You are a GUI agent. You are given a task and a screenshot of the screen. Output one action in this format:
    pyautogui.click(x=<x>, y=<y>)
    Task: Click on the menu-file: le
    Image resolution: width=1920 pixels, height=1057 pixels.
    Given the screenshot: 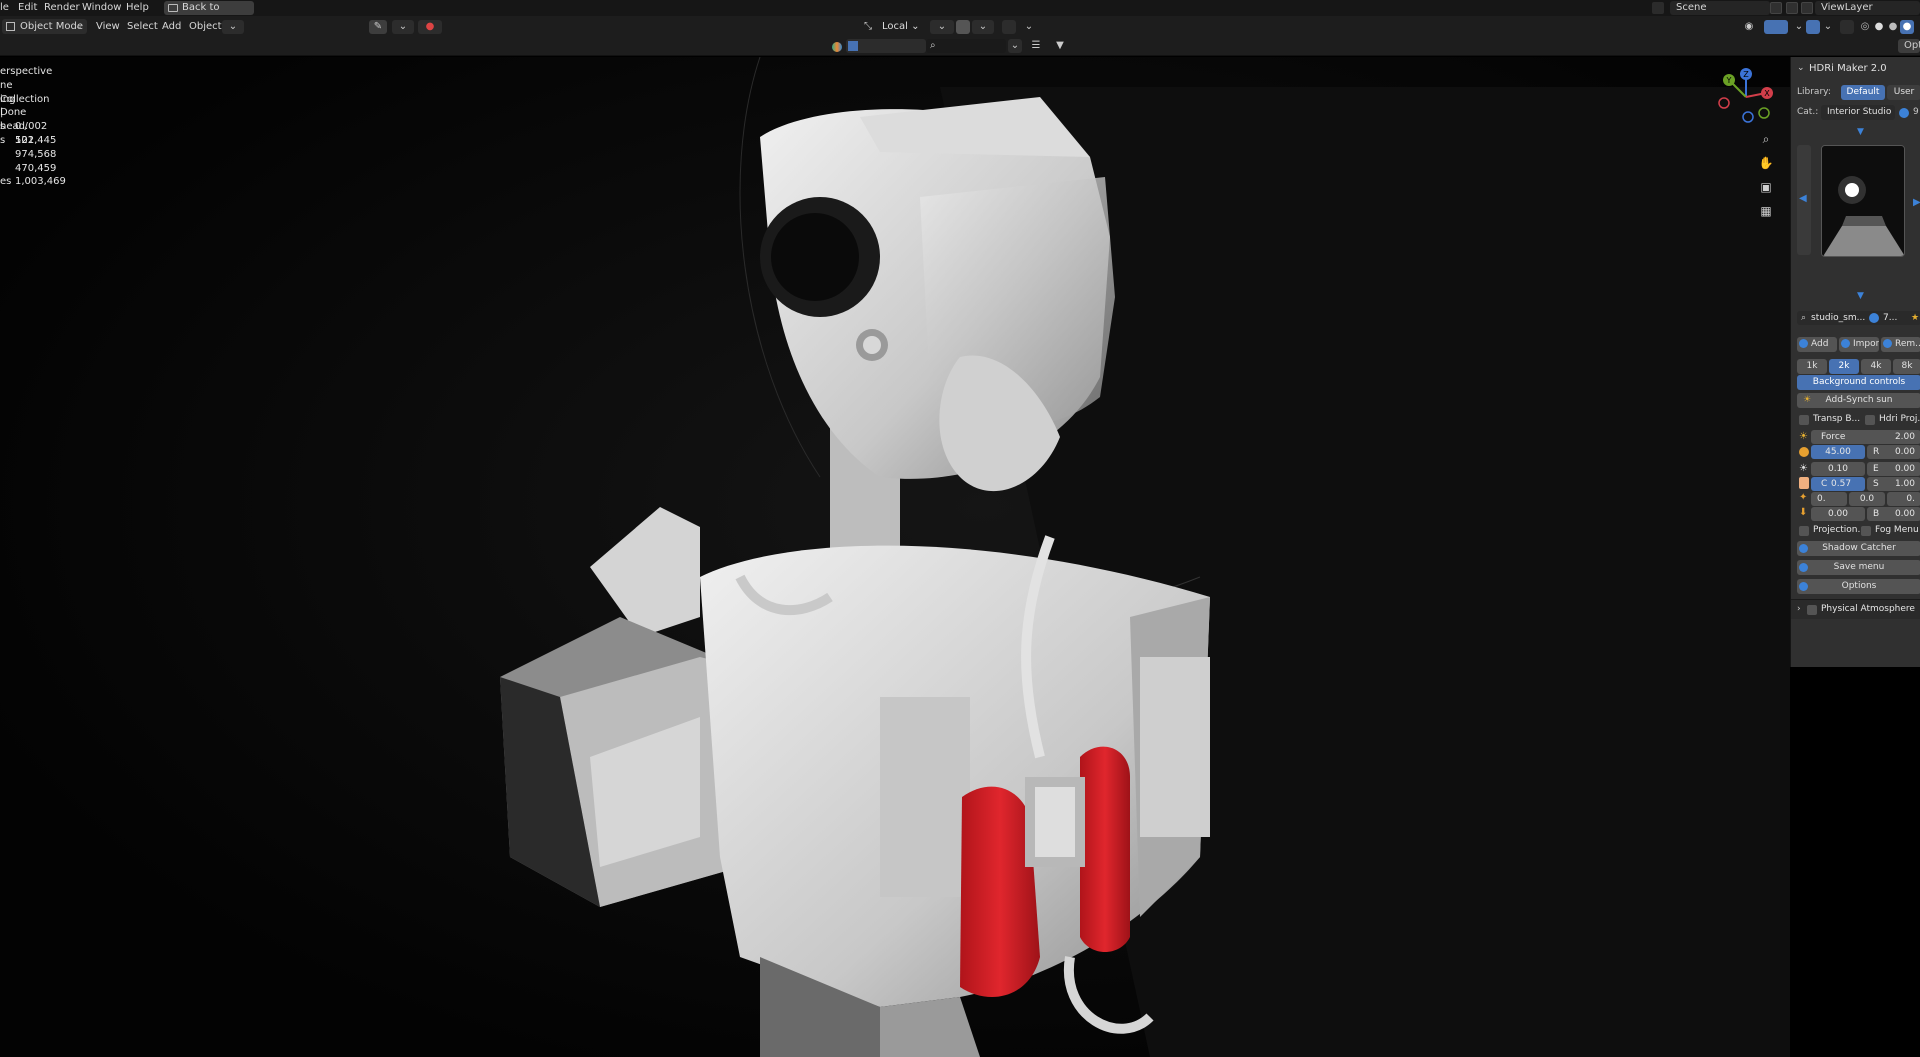 What is the action you would take?
    pyautogui.click(x=4, y=7)
    